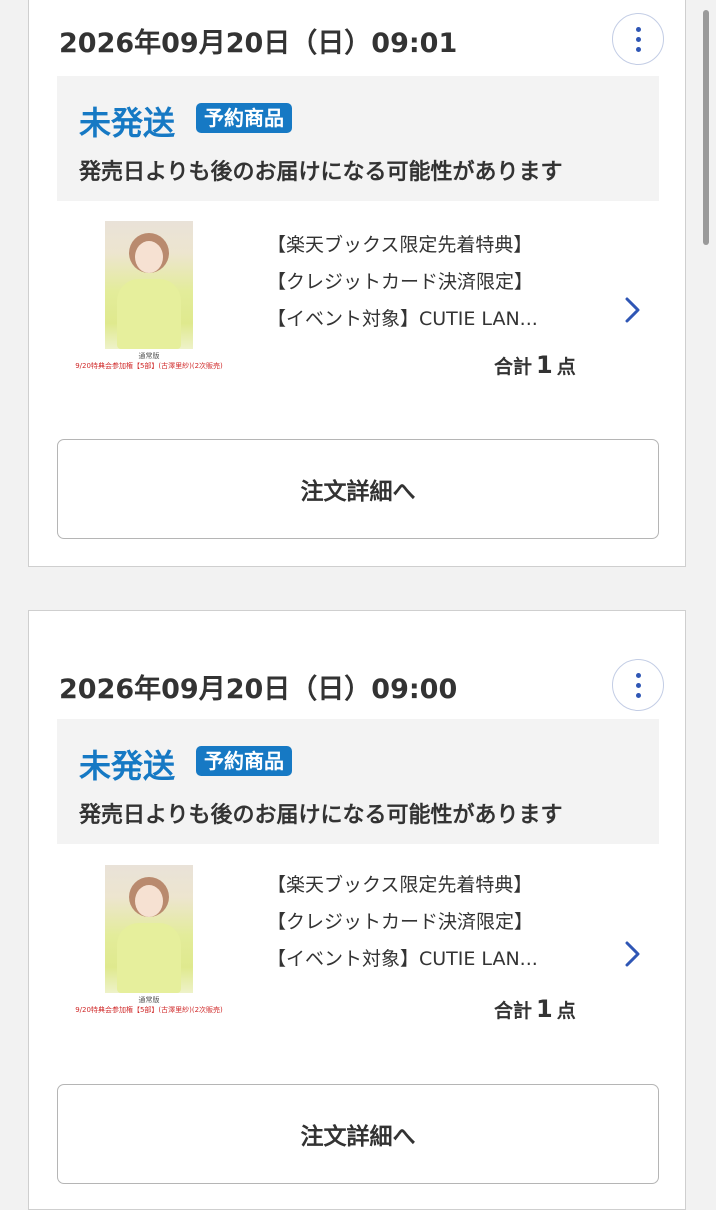  I want to click on order-datetime: 2026年09月20日（日）09:00, so click(258, 689).